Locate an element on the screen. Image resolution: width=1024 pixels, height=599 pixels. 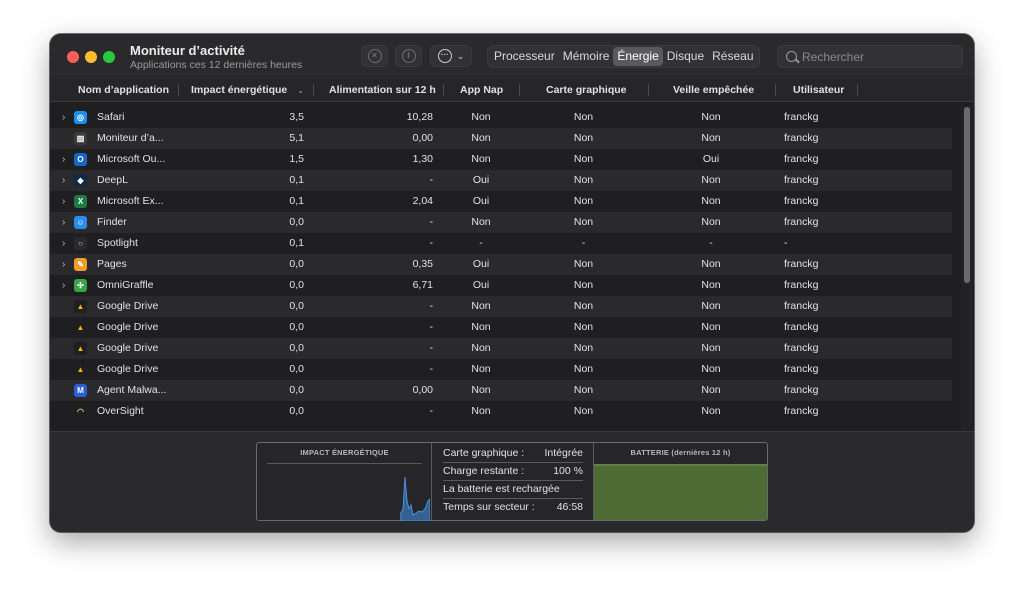
malwarebytes-icon: M is located at coordinates (80, 390).